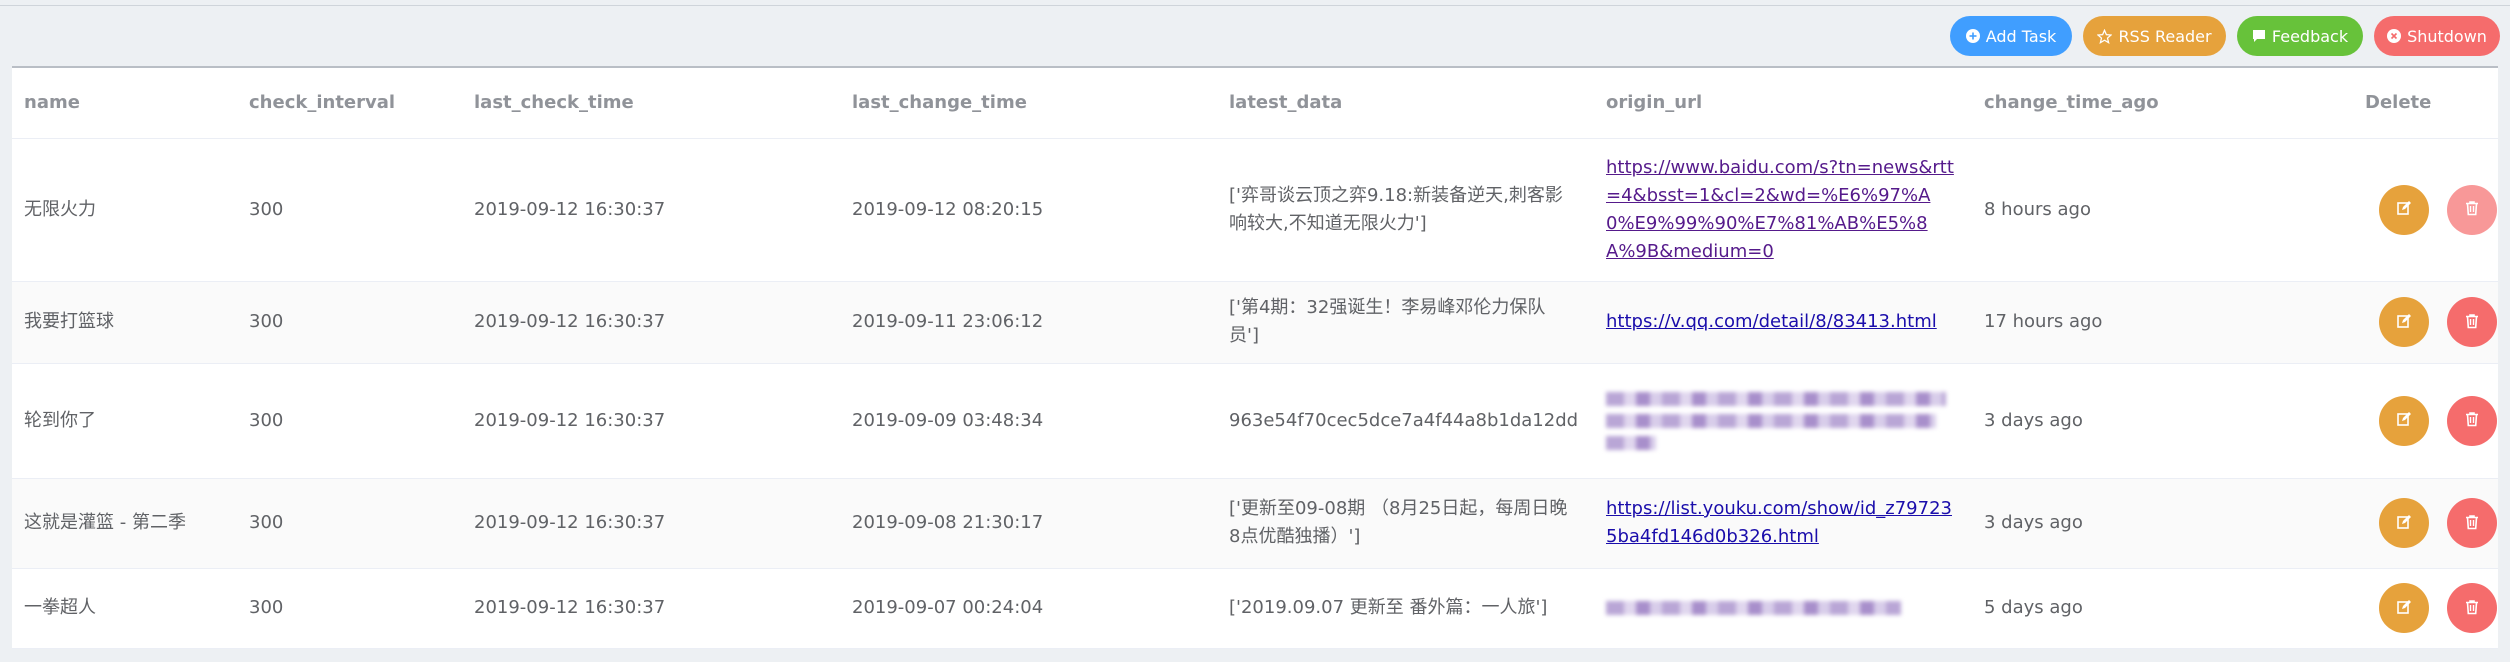  What do you see at coordinates (124, 210) in the screenshot?
I see `cell-name: 无限火力` at bounding box center [124, 210].